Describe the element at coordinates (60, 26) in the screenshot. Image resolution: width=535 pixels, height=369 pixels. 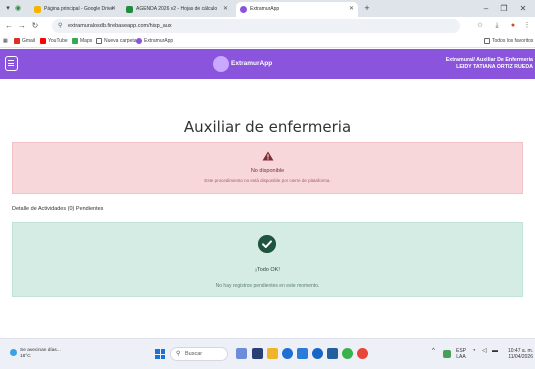
I see `site-info-icon: ⚲` at that location.